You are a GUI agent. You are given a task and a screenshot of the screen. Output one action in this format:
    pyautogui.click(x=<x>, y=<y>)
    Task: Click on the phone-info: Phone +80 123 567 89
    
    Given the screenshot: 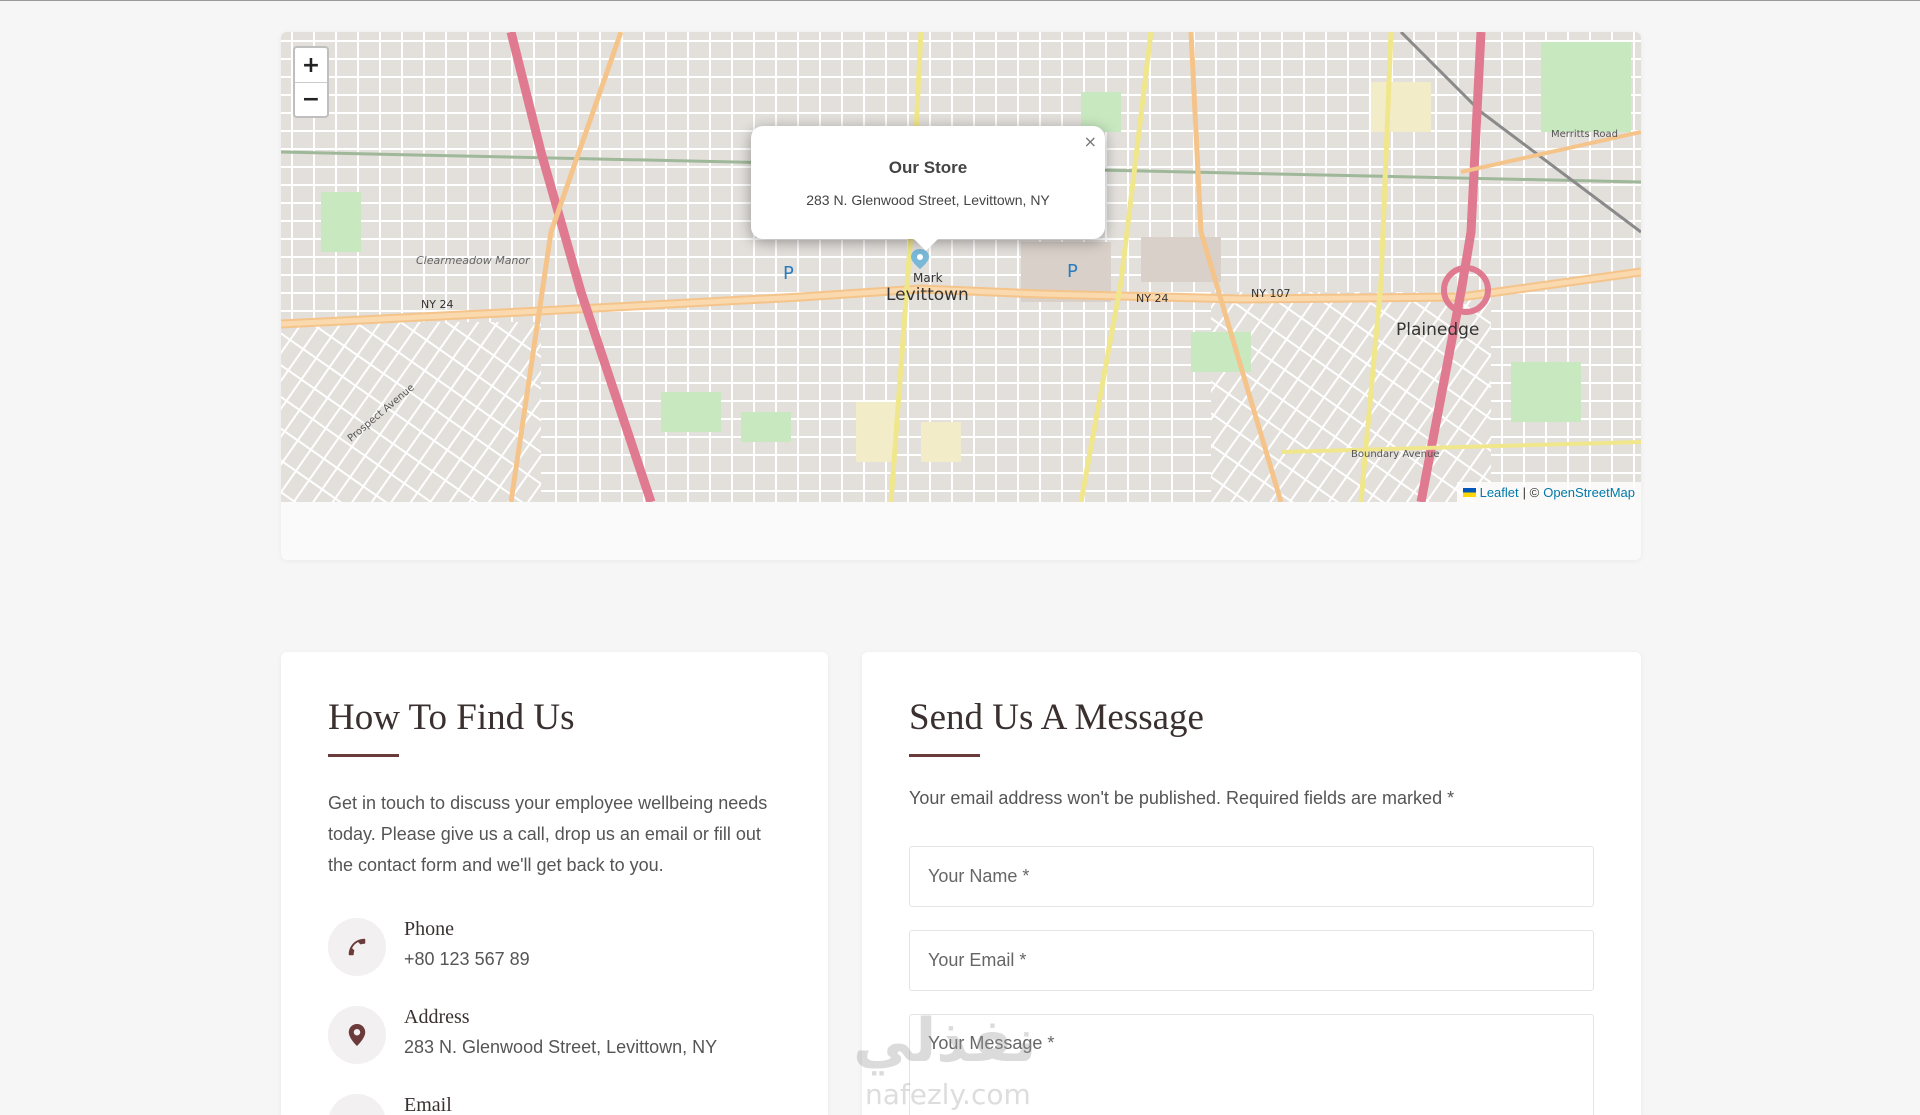 What is the action you would take?
    pyautogui.click(x=429, y=947)
    